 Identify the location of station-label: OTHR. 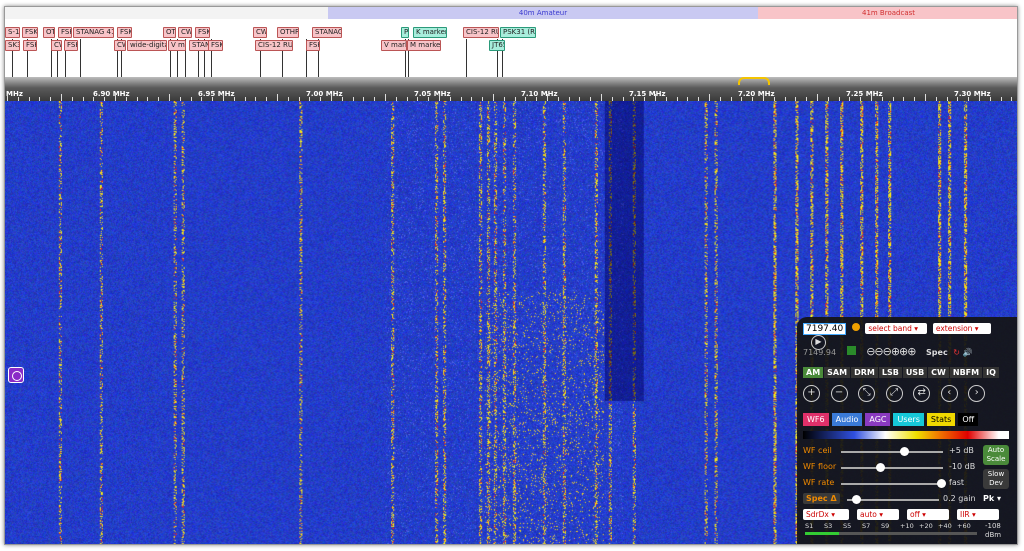
(288, 32).